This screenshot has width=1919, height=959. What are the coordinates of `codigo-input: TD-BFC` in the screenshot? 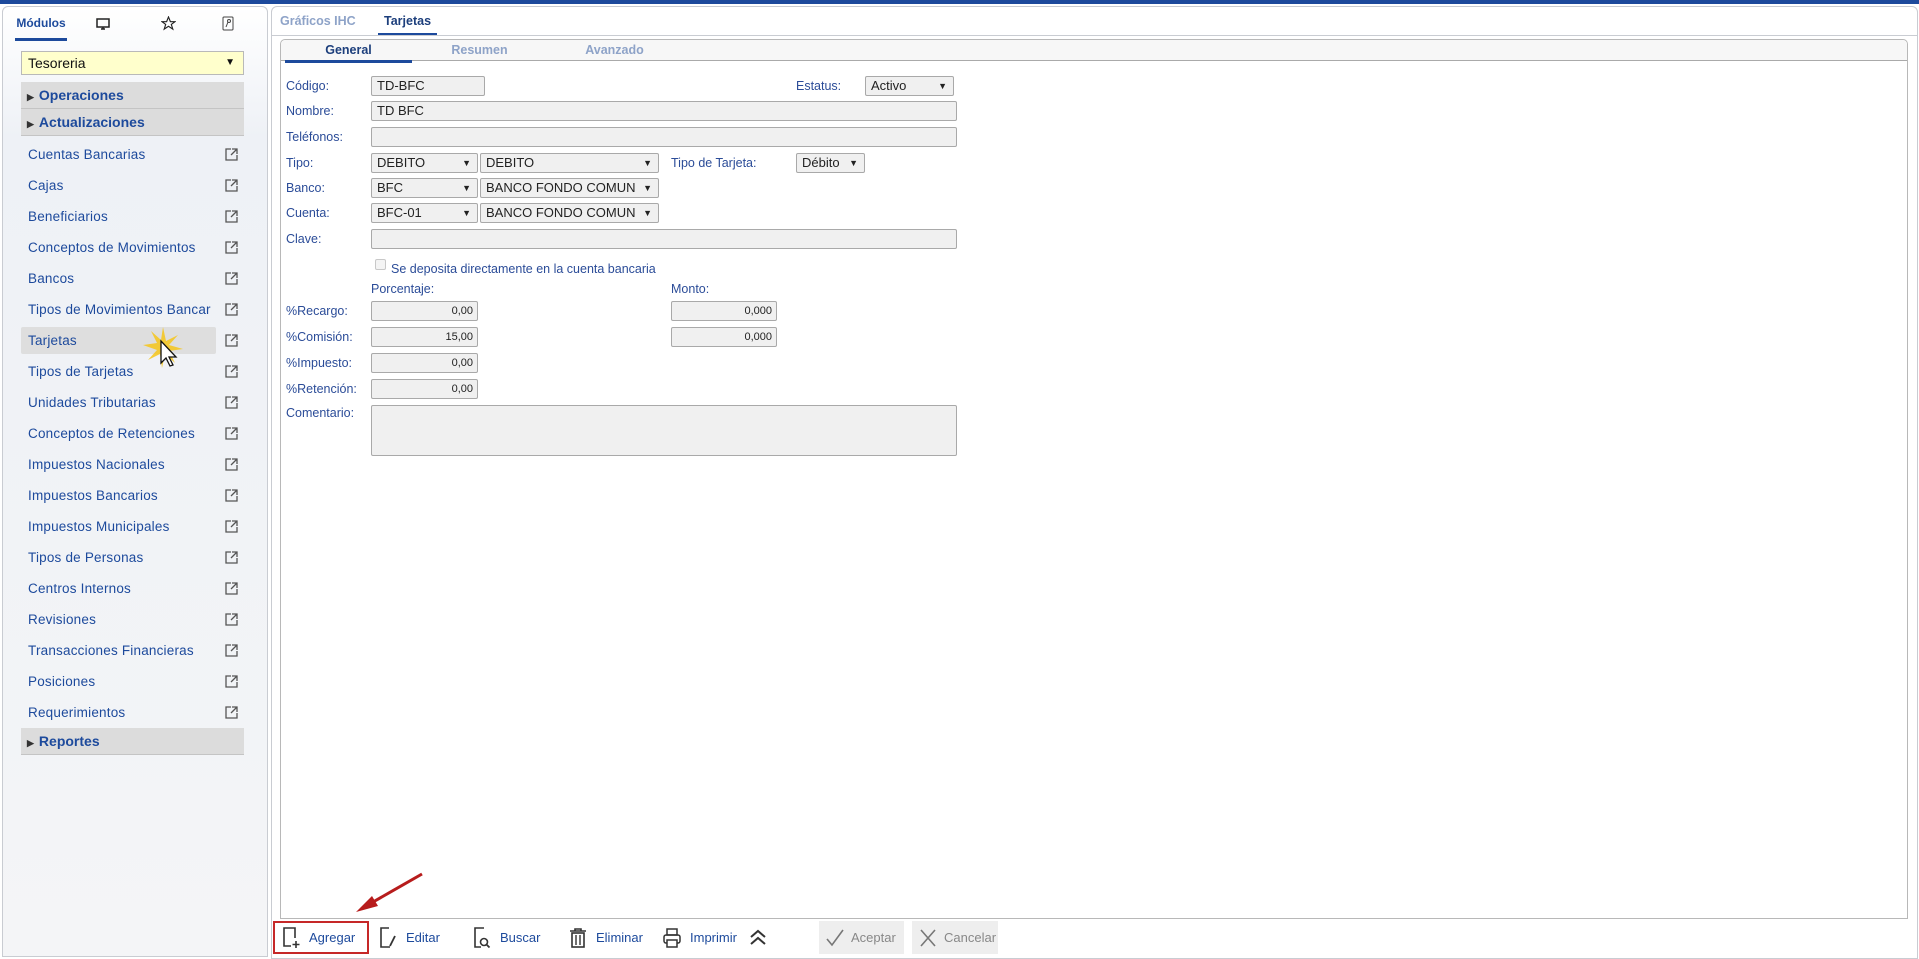 It's located at (428, 86).